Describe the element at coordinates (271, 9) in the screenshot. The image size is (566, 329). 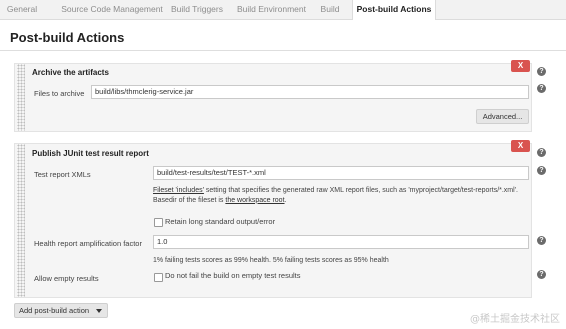
I see `tab-build-environment: Build Environment` at that location.